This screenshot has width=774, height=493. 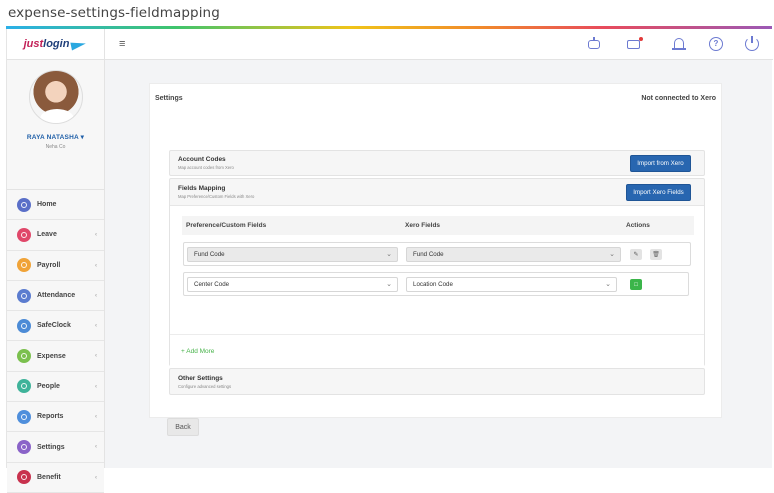 What do you see at coordinates (24, 447) in the screenshot?
I see `settings-icon` at bounding box center [24, 447].